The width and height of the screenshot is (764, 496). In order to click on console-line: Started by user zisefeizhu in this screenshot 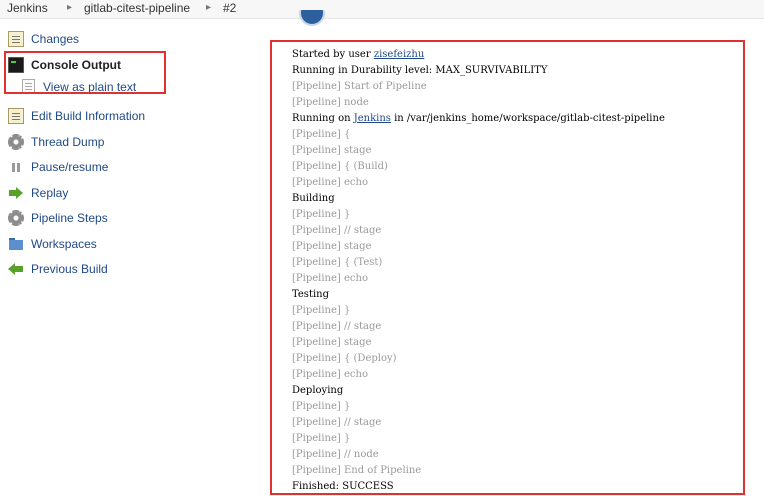, I will do `click(478, 55)`.